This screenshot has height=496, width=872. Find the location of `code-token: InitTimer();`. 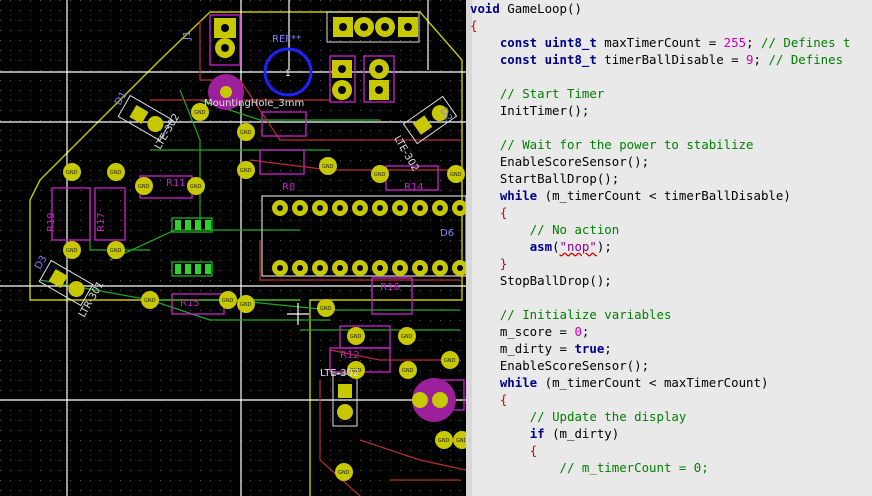

code-token: InitTimer(); is located at coordinates (530, 110).